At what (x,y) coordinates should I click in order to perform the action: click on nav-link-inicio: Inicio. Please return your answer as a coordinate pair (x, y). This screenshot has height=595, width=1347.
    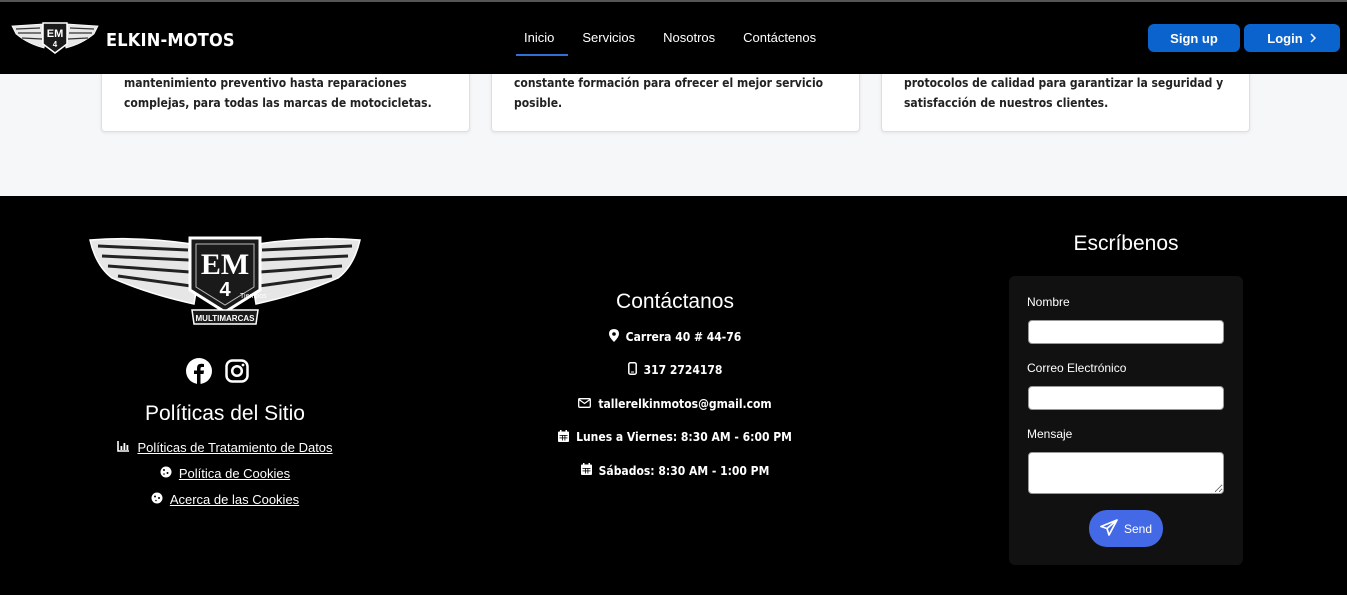
    Looking at the image, I should click on (539, 38).